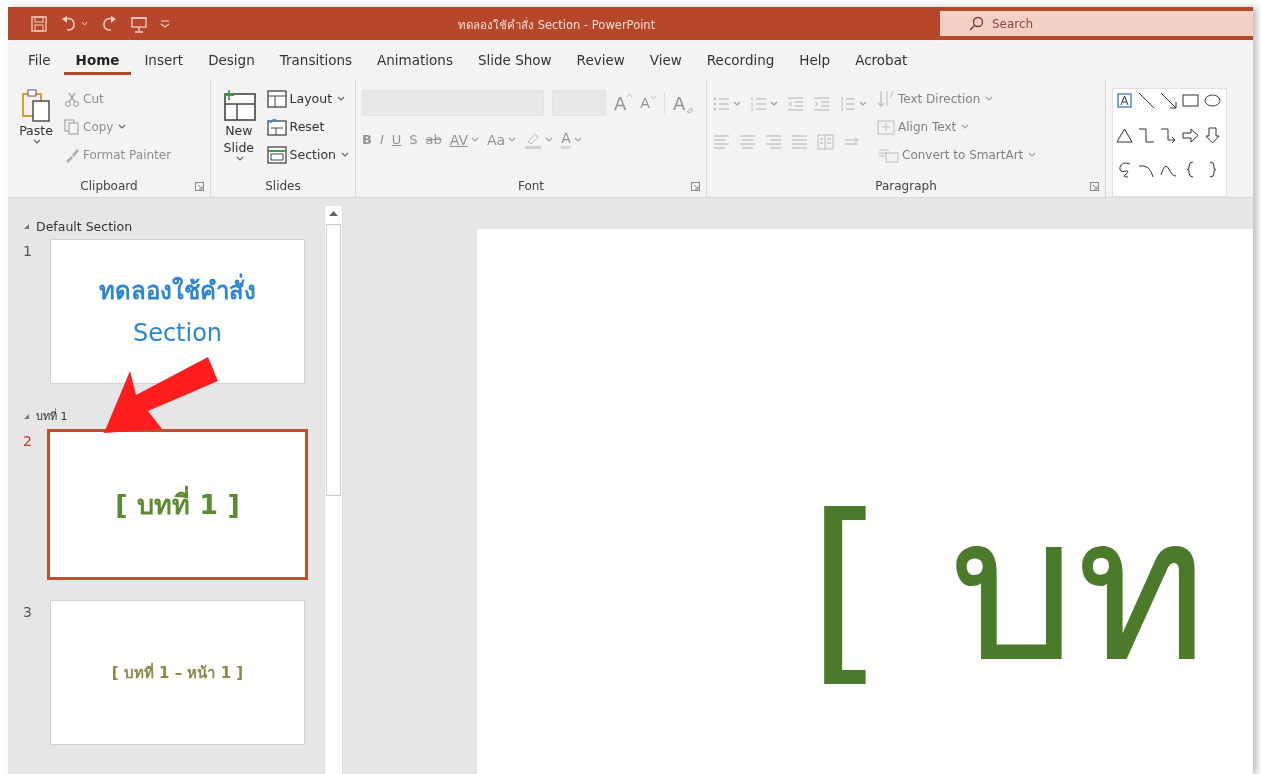 Image resolution: width=1261 pixels, height=774 pixels. What do you see at coordinates (740, 60) in the screenshot?
I see `ribbon-tab: Recording` at bounding box center [740, 60].